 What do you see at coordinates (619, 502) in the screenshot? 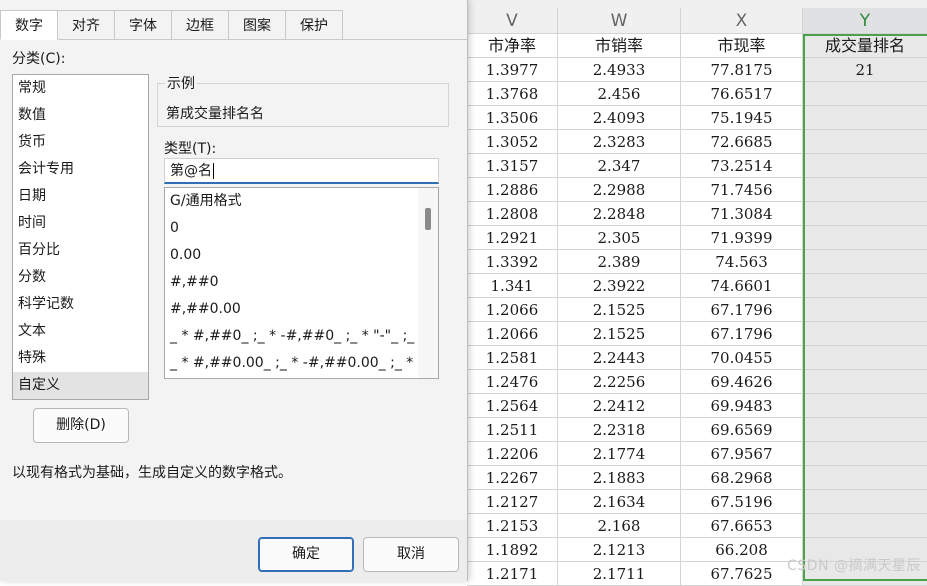
I see `table-cell: 2.1634` at bounding box center [619, 502].